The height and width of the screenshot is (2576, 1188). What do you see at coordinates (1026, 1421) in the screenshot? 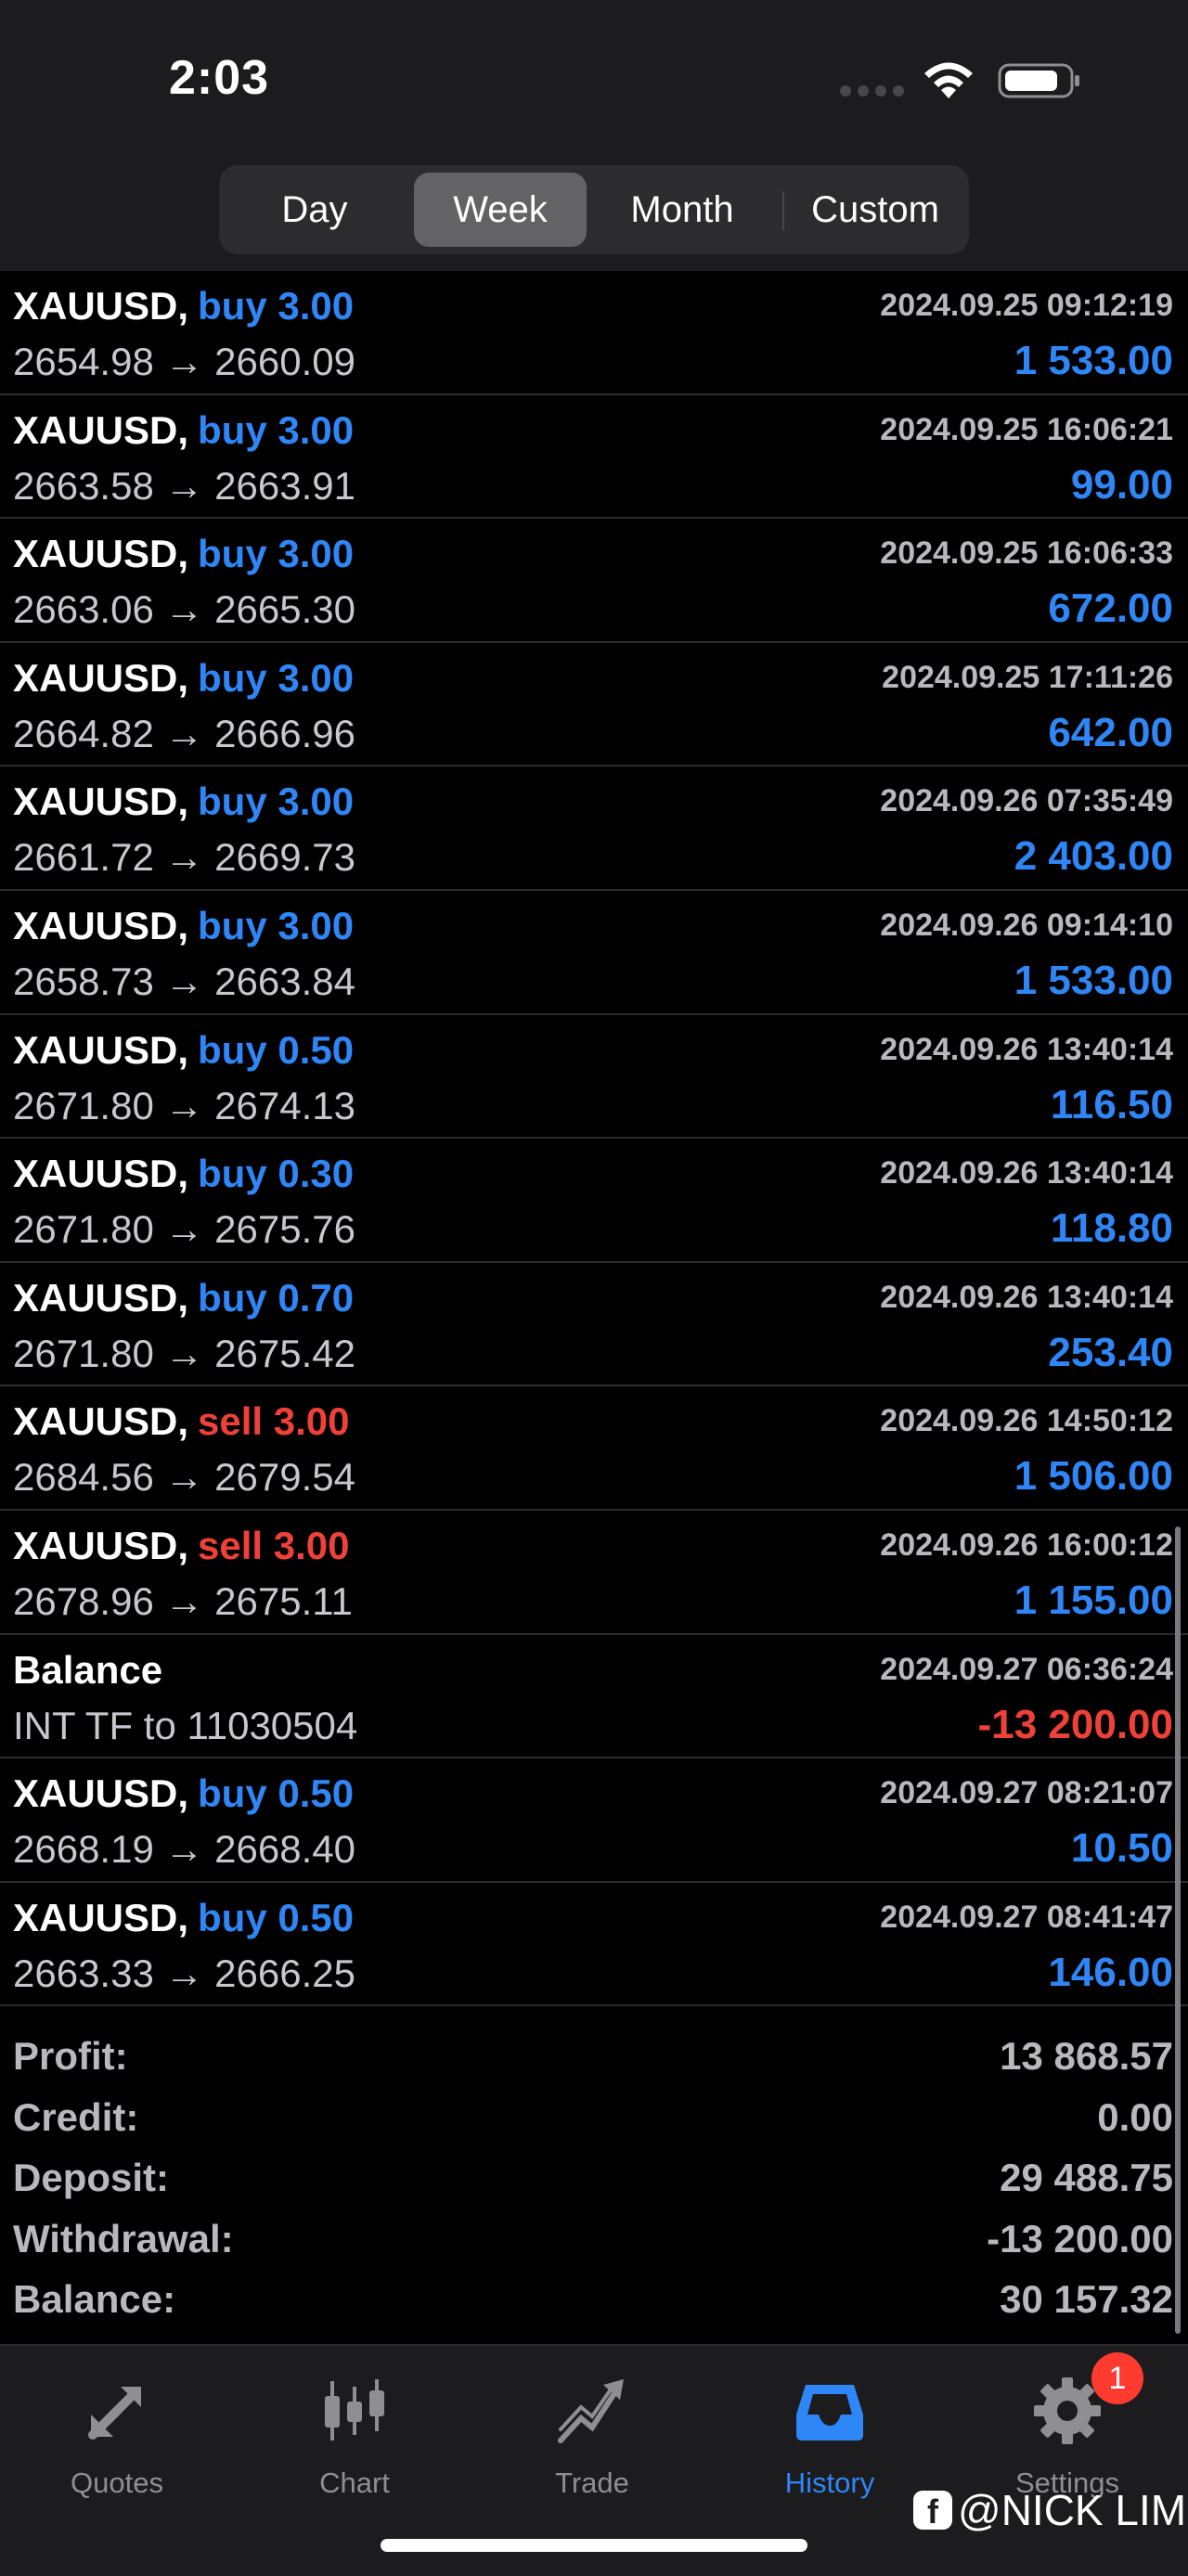
I see `trade-time: 2024.09.26 14:50:12` at bounding box center [1026, 1421].